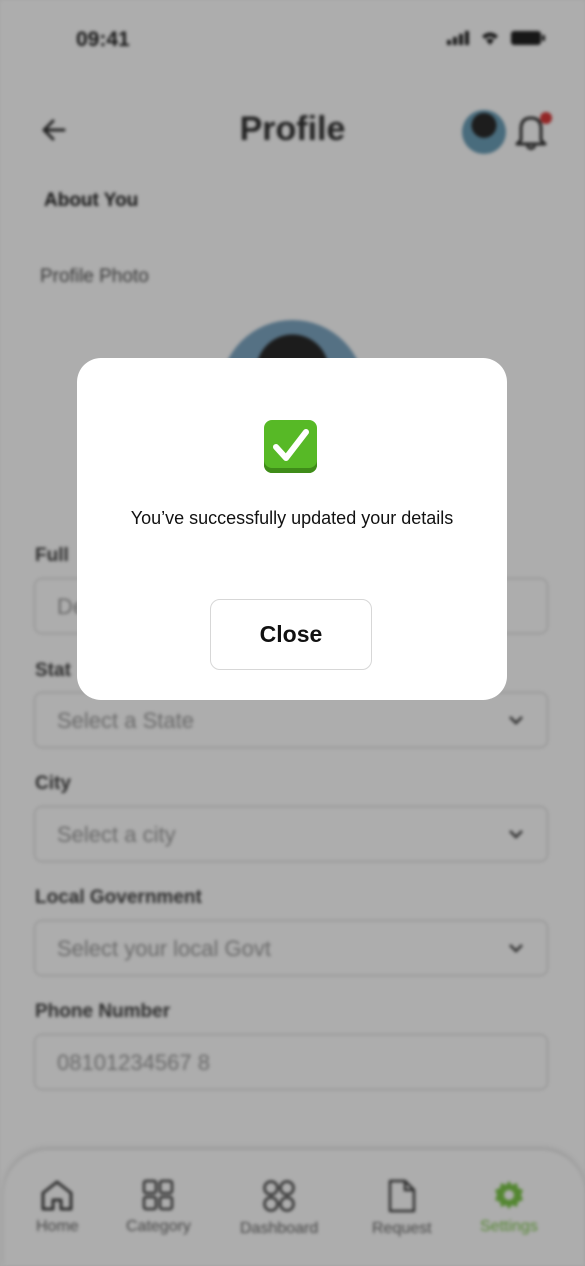 The height and width of the screenshot is (1266, 585). What do you see at coordinates (291, 634) in the screenshot?
I see `close-button: Close` at bounding box center [291, 634].